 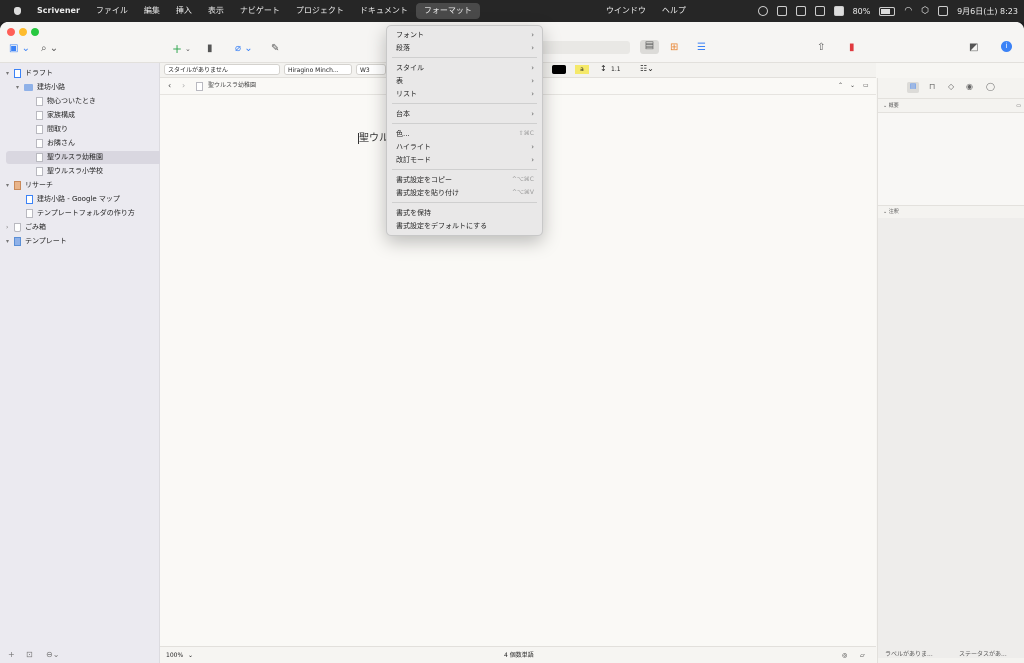 What do you see at coordinates (649, 47) in the screenshot?
I see `scrivenings-icon: ▤` at bounding box center [649, 47].